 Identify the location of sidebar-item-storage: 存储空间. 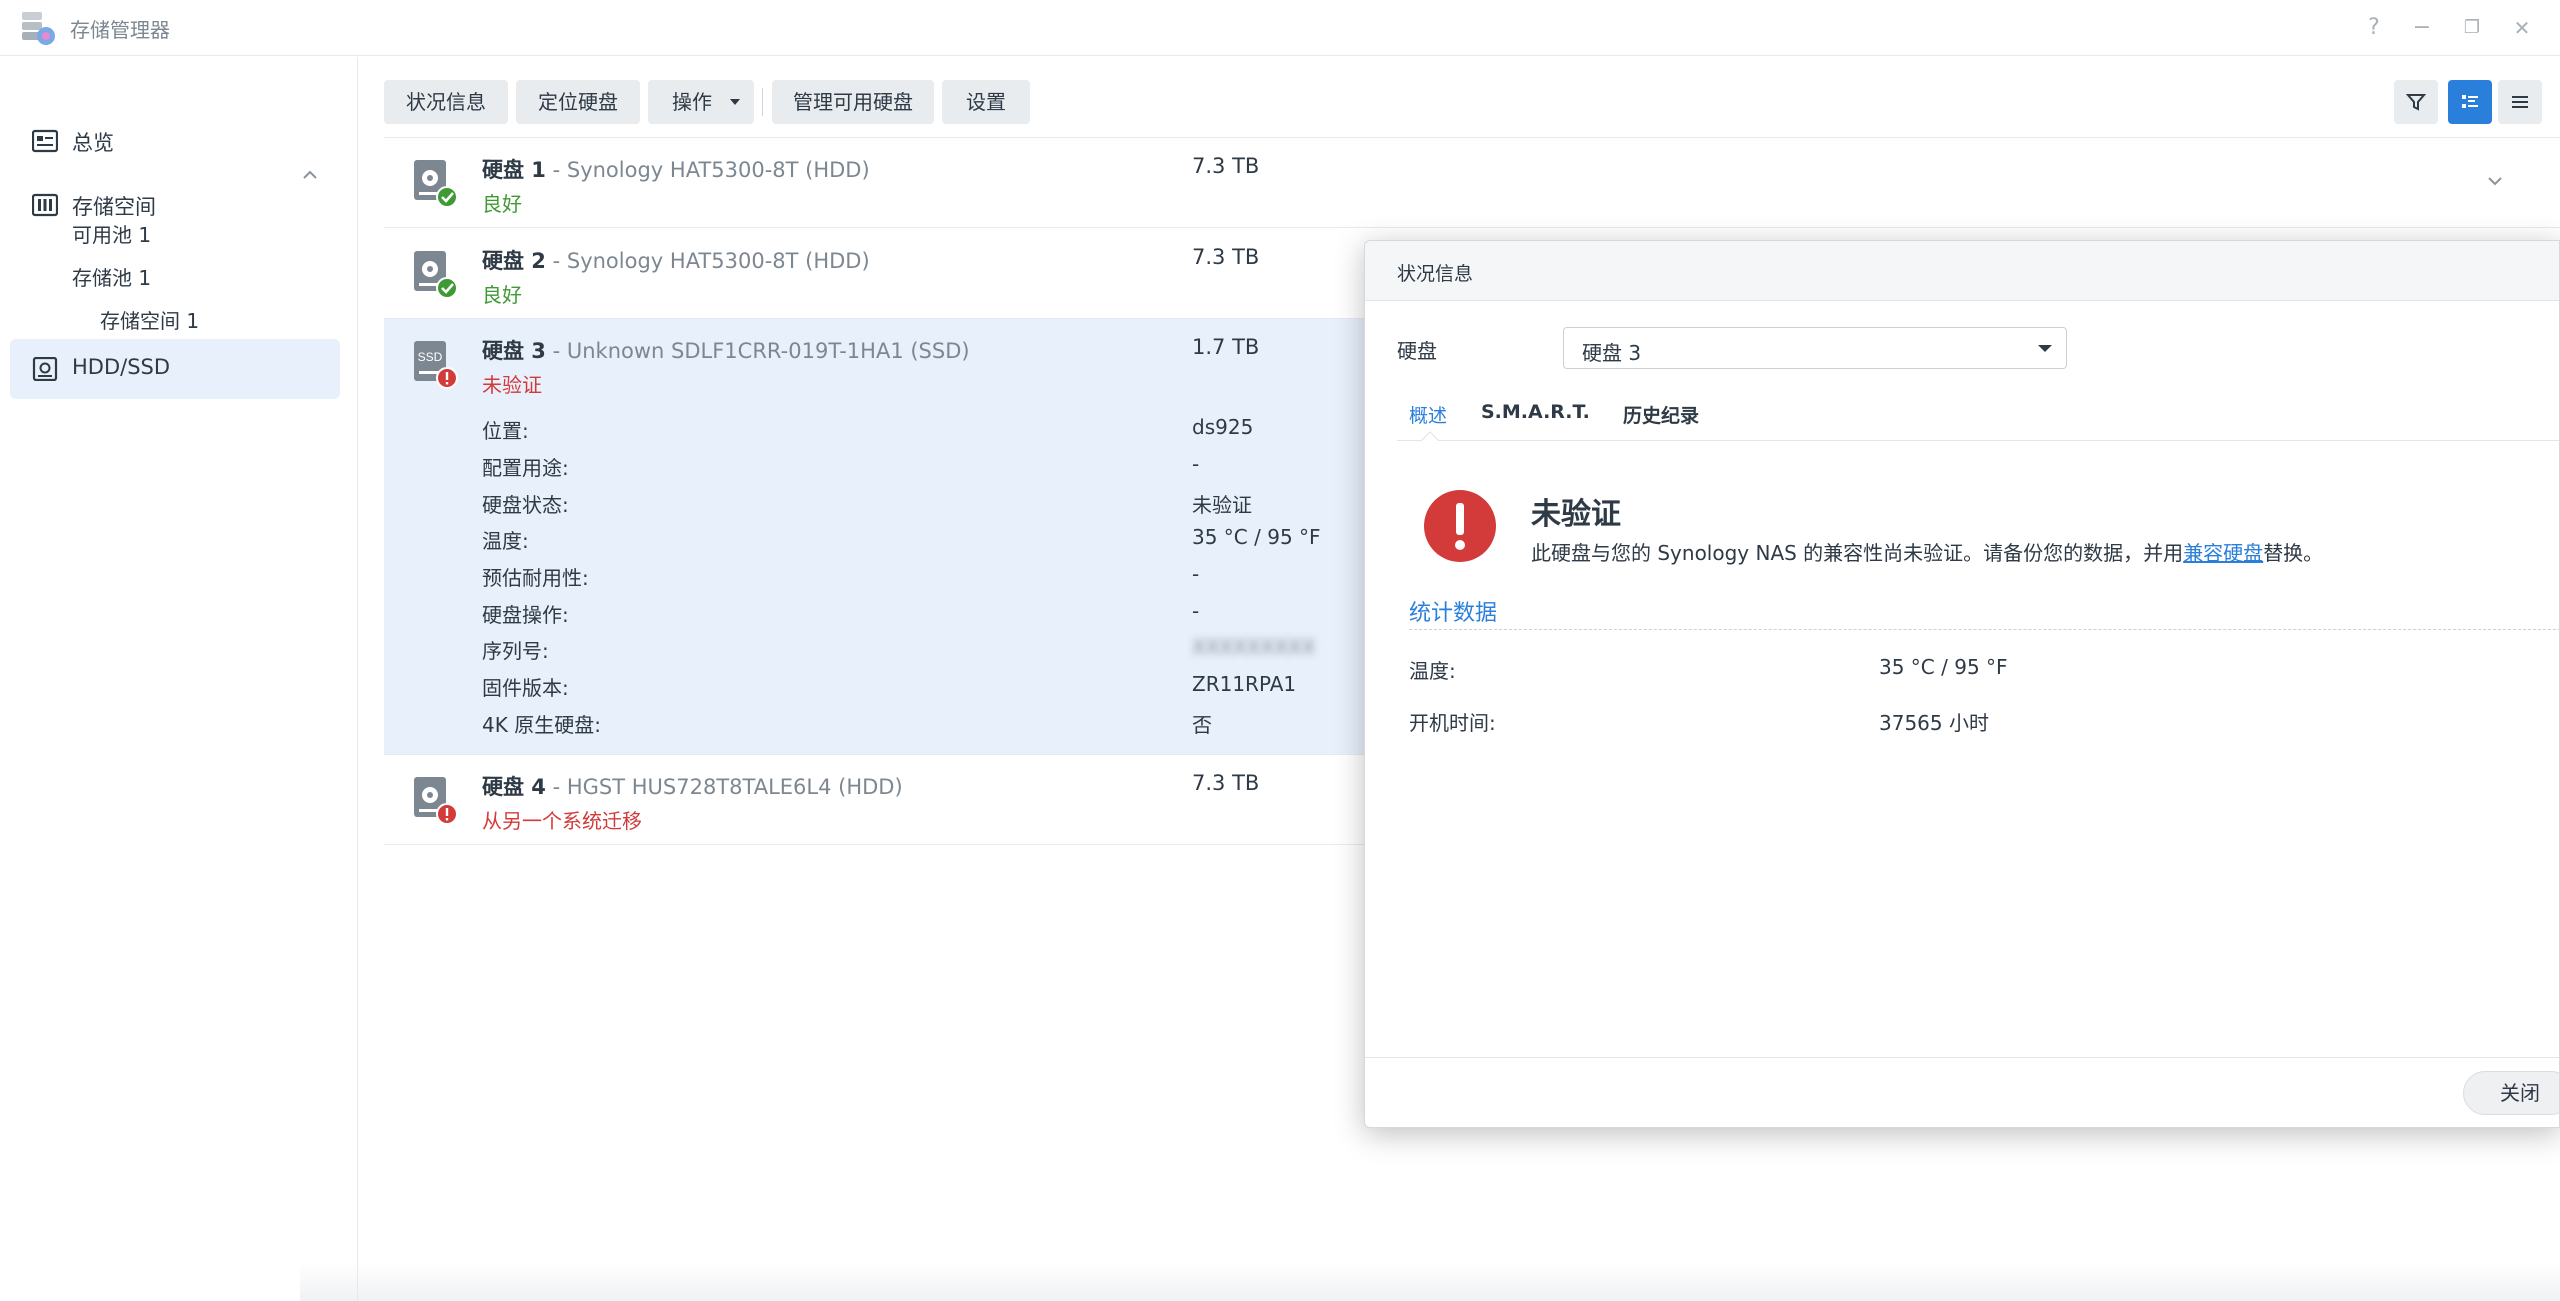
(175, 205).